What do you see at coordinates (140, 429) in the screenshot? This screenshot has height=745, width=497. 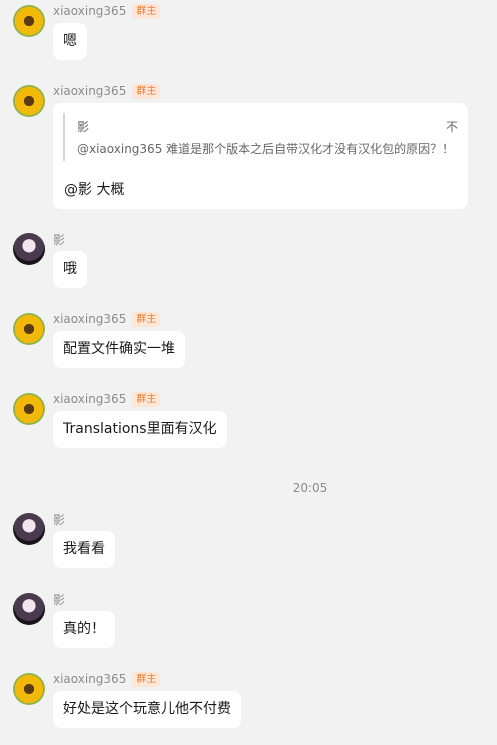 I see `message-bubble: Translations里面有汉化` at bounding box center [140, 429].